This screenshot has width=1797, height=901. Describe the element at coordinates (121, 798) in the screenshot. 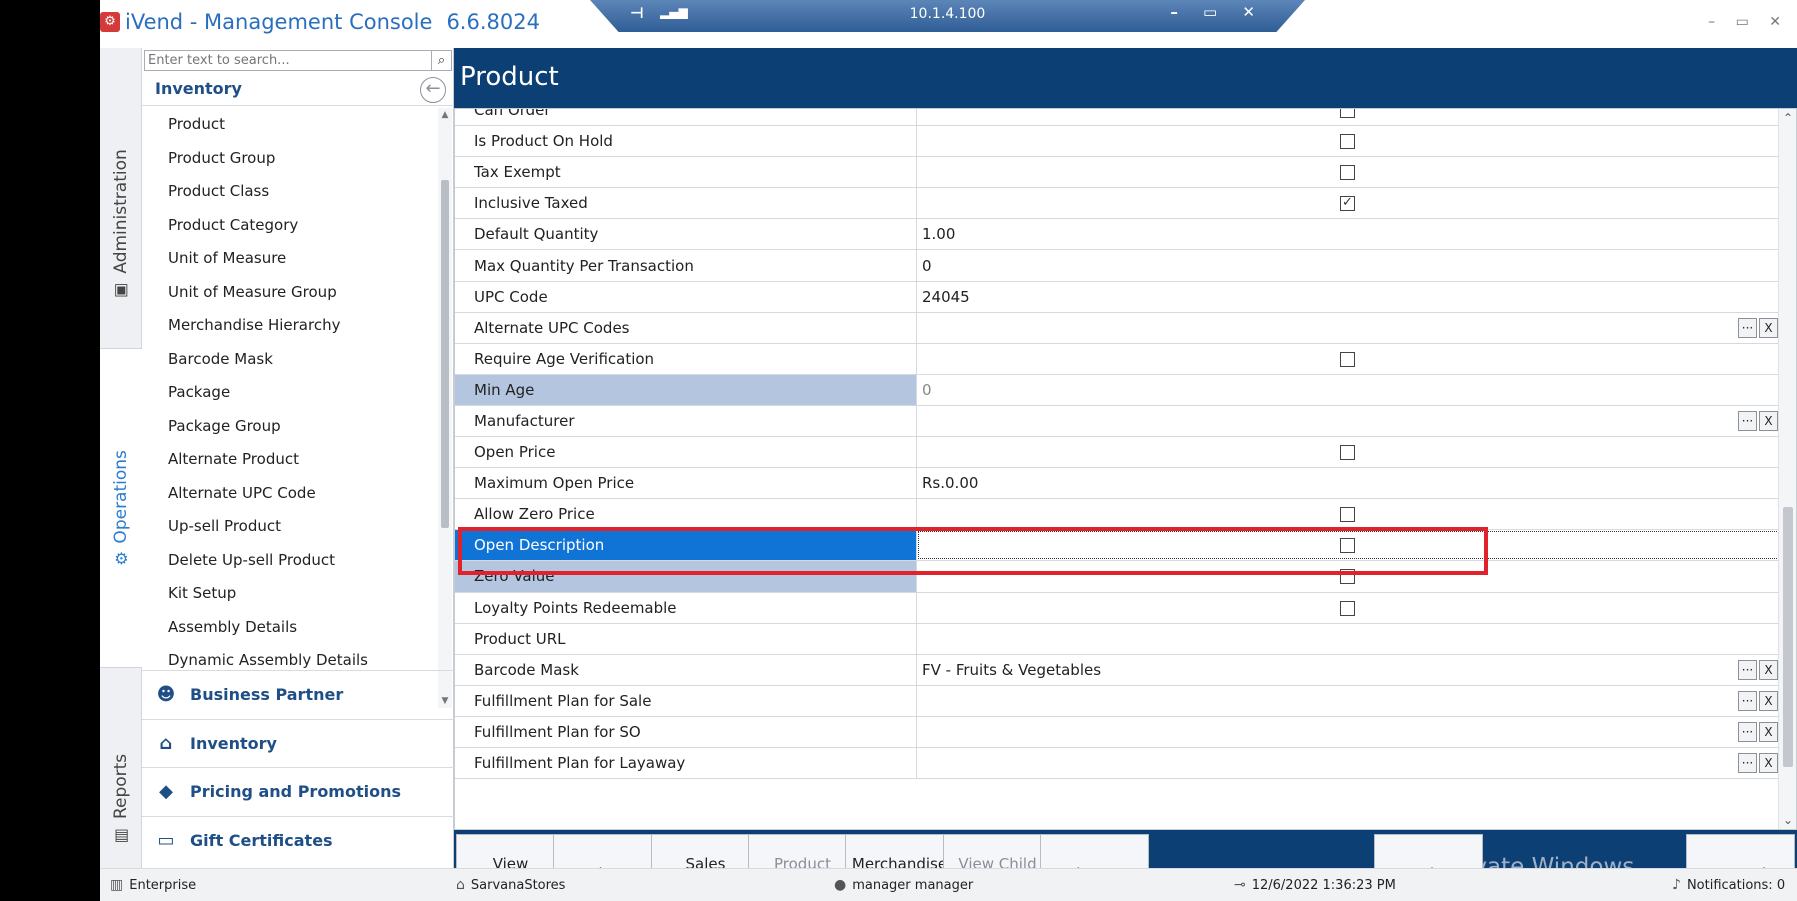

I see `tab-reports: ▤ Reports` at that location.